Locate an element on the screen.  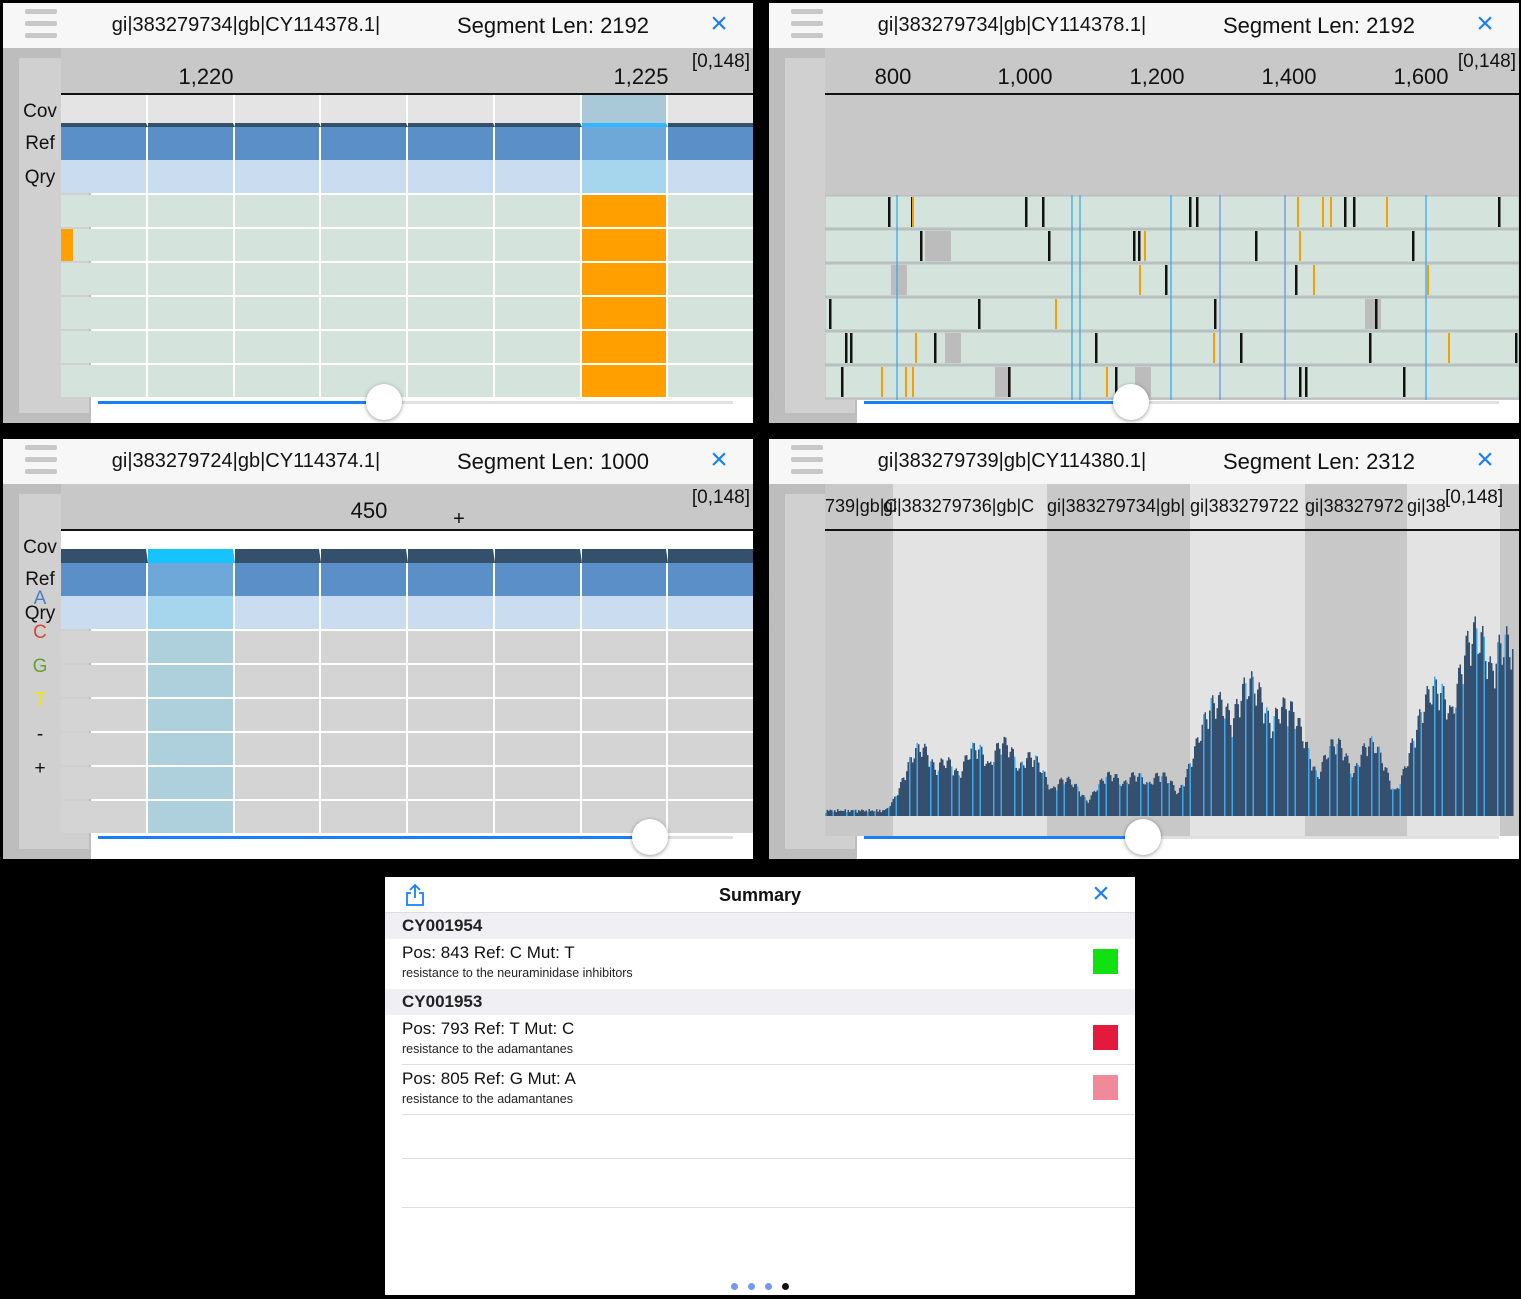
overview-reads is located at coordinates (1172, 247).